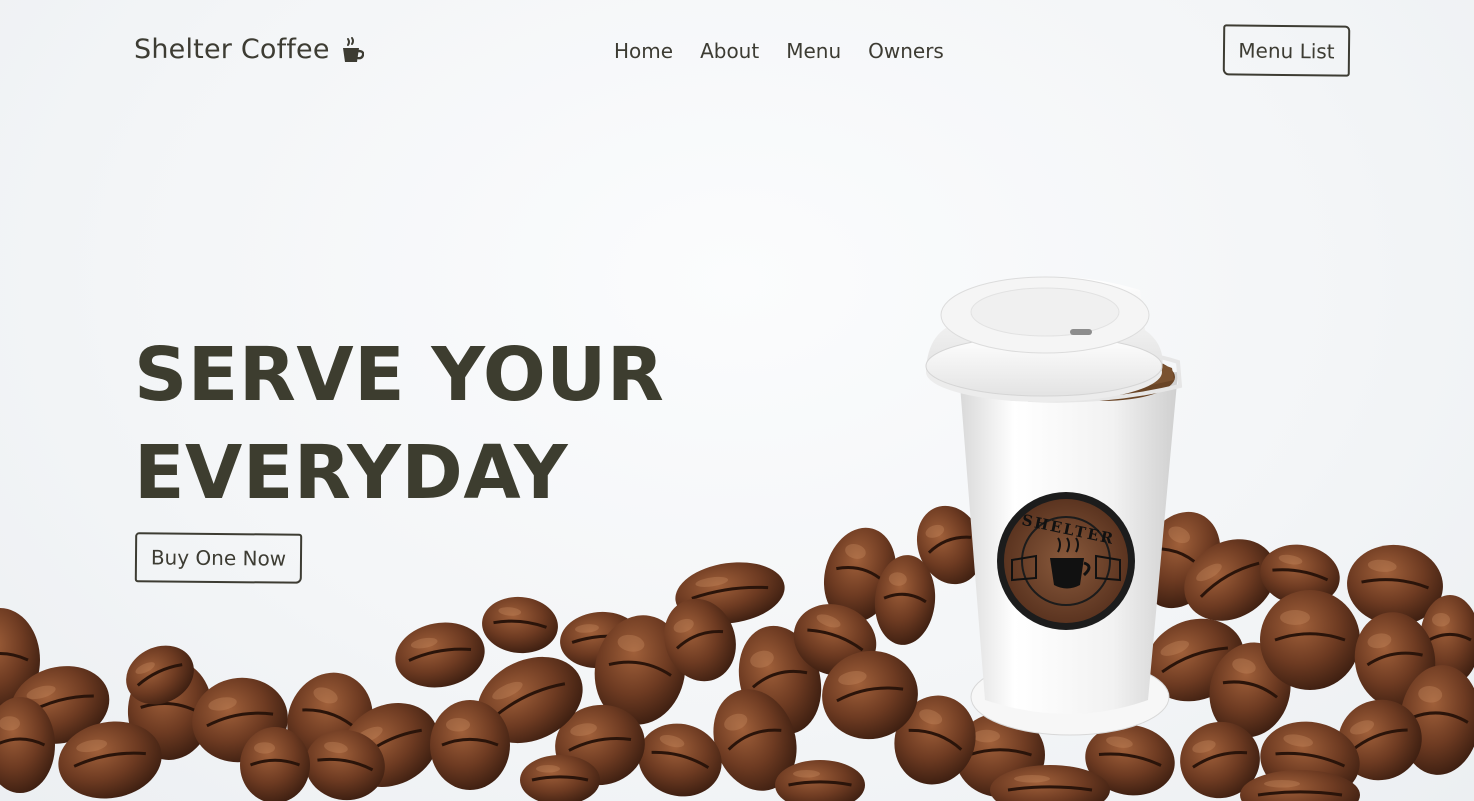 This screenshot has height=801, width=1474. What do you see at coordinates (643, 51) in the screenshot?
I see `nav-home-link: Home` at bounding box center [643, 51].